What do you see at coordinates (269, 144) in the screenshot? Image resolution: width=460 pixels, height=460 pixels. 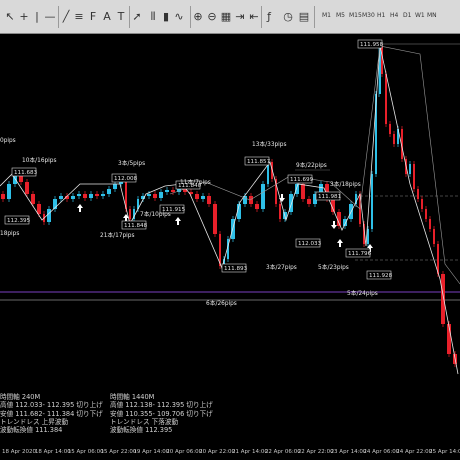 I see `wave-count-label: 13本/33pips` at bounding box center [269, 144].